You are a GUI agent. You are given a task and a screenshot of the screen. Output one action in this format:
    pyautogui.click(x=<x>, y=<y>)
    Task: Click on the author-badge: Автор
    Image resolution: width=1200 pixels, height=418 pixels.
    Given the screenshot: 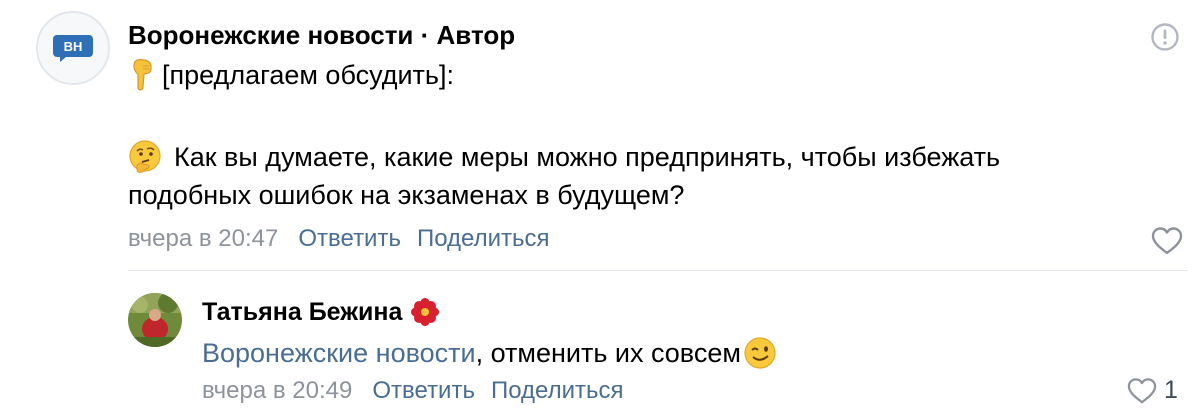 What is the action you would take?
    pyautogui.click(x=476, y=35)
    